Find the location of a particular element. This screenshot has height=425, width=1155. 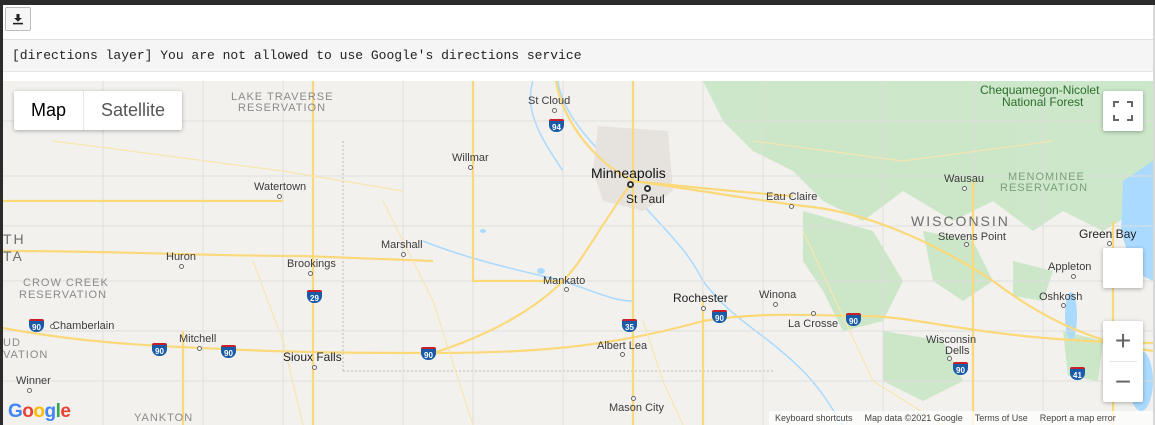

map-label-willmar: Willmar is located at coordinates (470, 158).